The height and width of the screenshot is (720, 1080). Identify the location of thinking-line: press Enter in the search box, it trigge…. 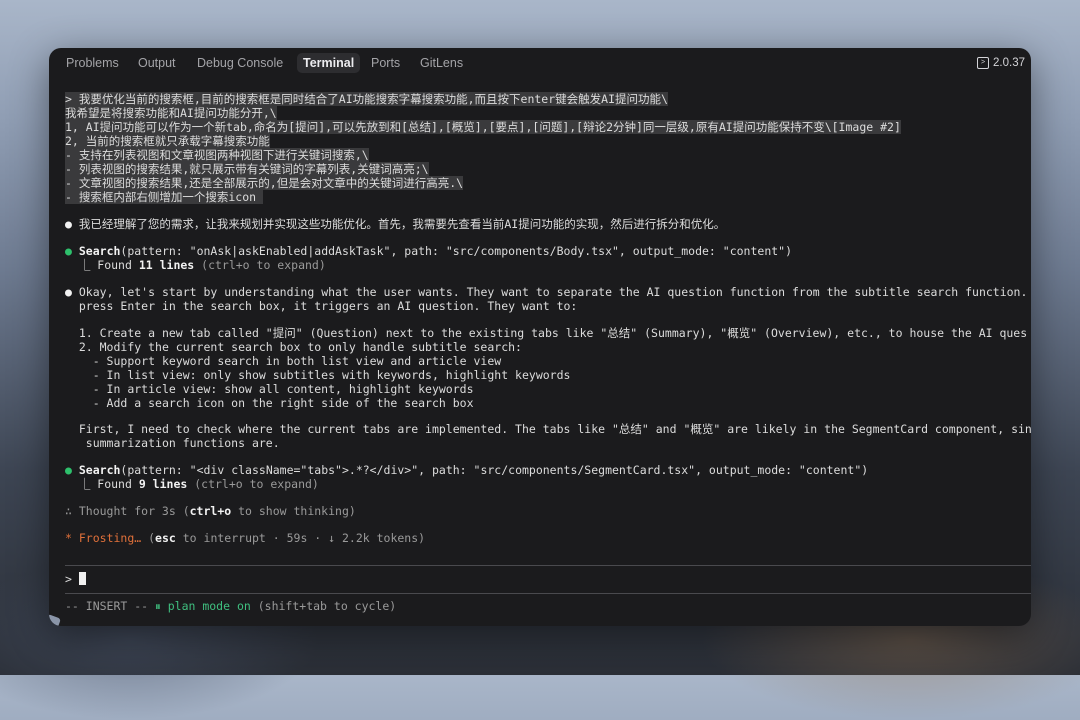
(328, 306).